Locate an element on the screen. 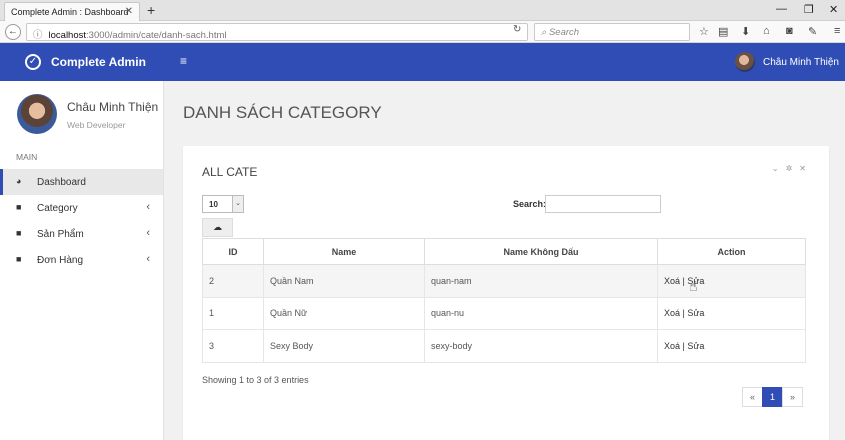 This screenshot has width=845, height=440. sidebar-item-label: Category is located at coordinates (57, 208).